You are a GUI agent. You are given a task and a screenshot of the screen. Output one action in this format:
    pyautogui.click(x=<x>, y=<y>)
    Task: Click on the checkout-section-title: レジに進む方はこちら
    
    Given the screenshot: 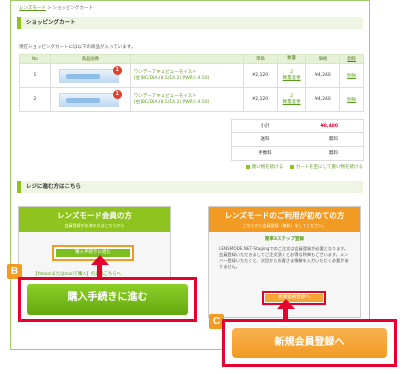 What is the action you would take?
    pyautogui.click(x=190, y=187)
    